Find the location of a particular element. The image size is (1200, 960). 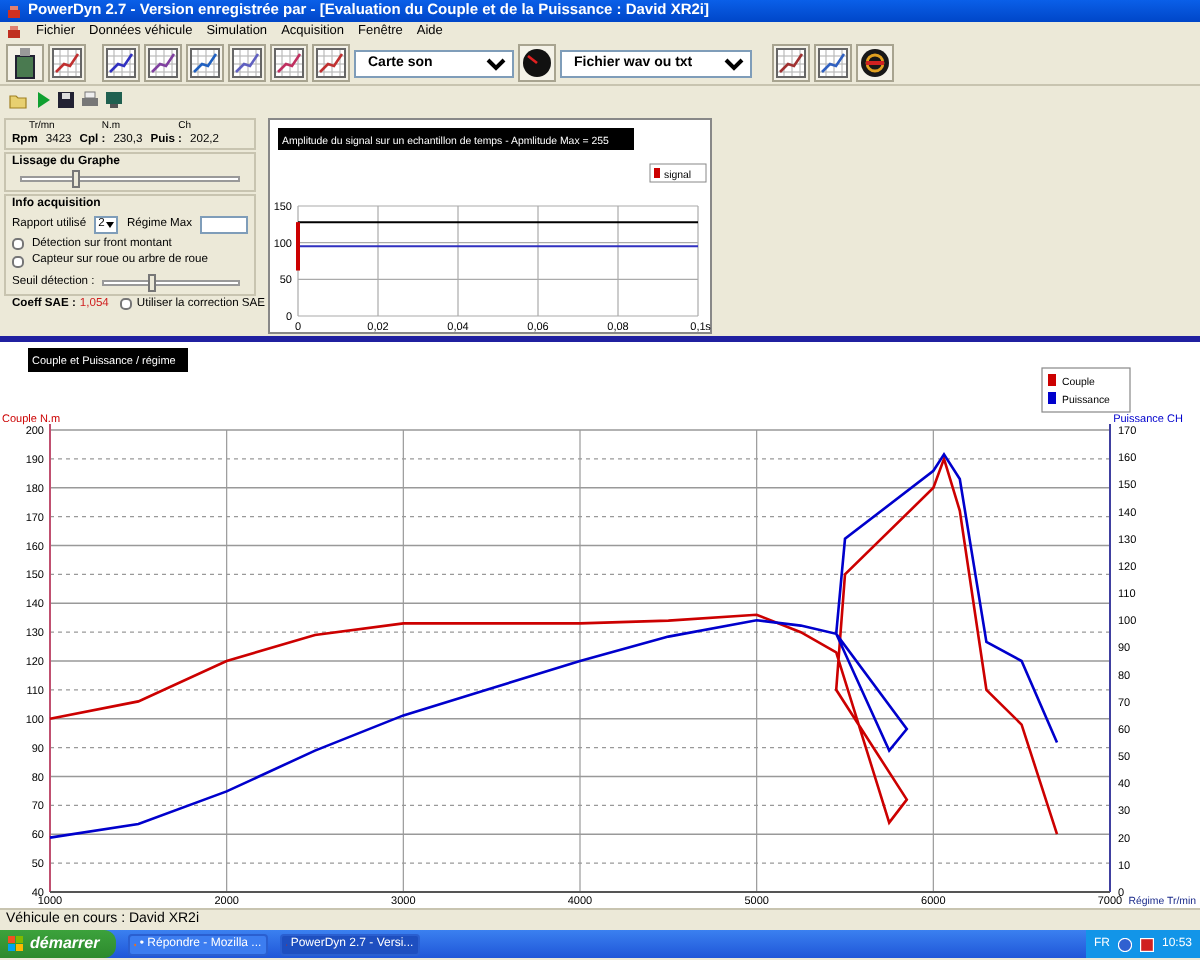

gauge-button is located at coordinates (537, 63).